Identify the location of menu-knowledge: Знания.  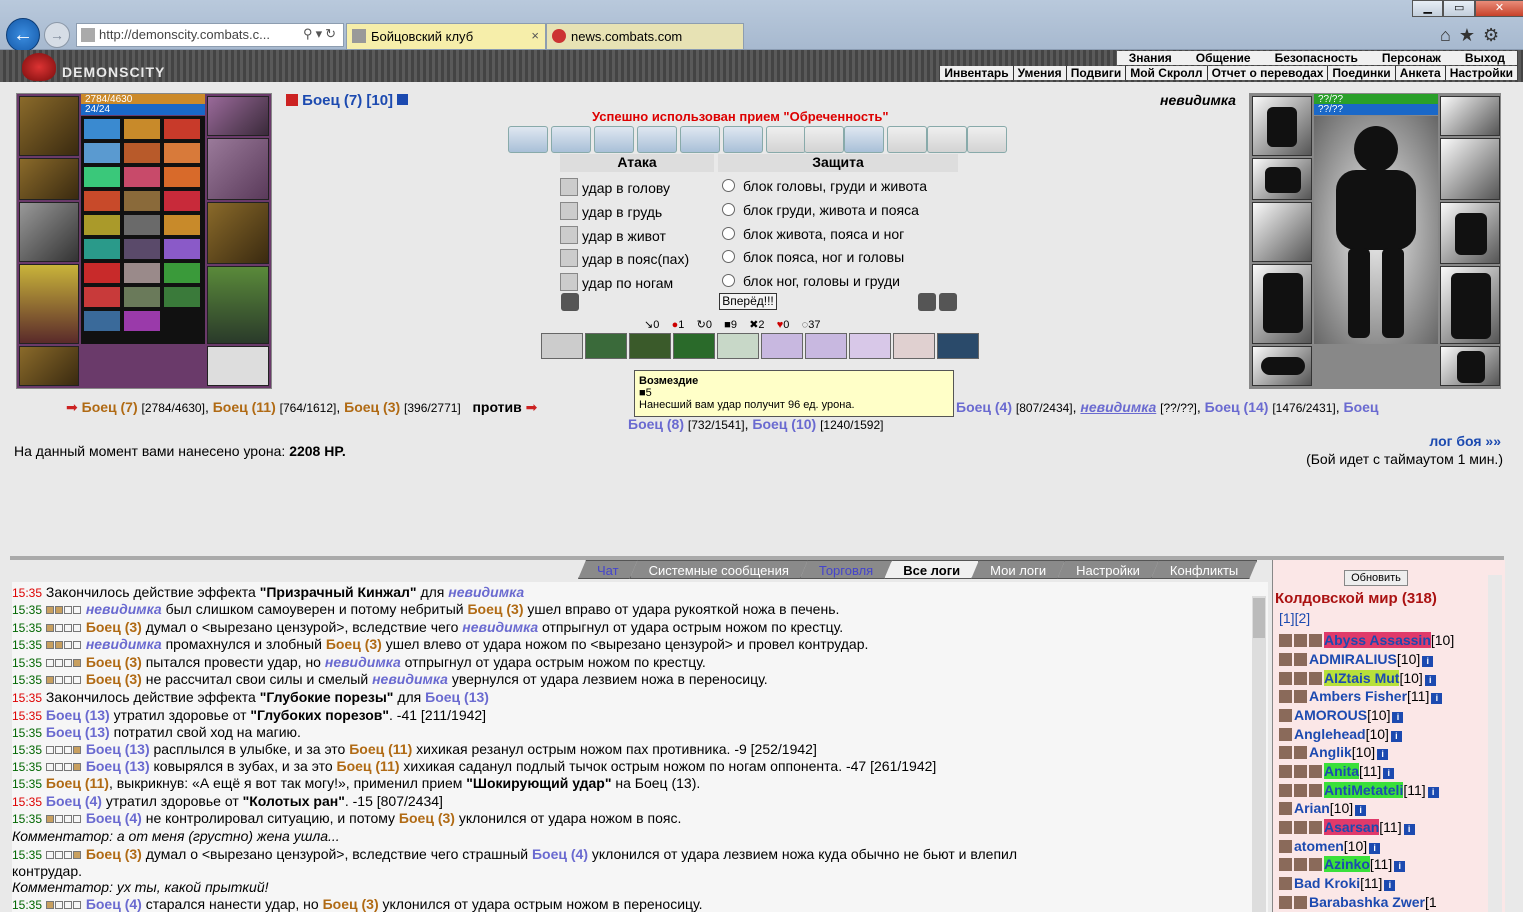
(1150, 58).